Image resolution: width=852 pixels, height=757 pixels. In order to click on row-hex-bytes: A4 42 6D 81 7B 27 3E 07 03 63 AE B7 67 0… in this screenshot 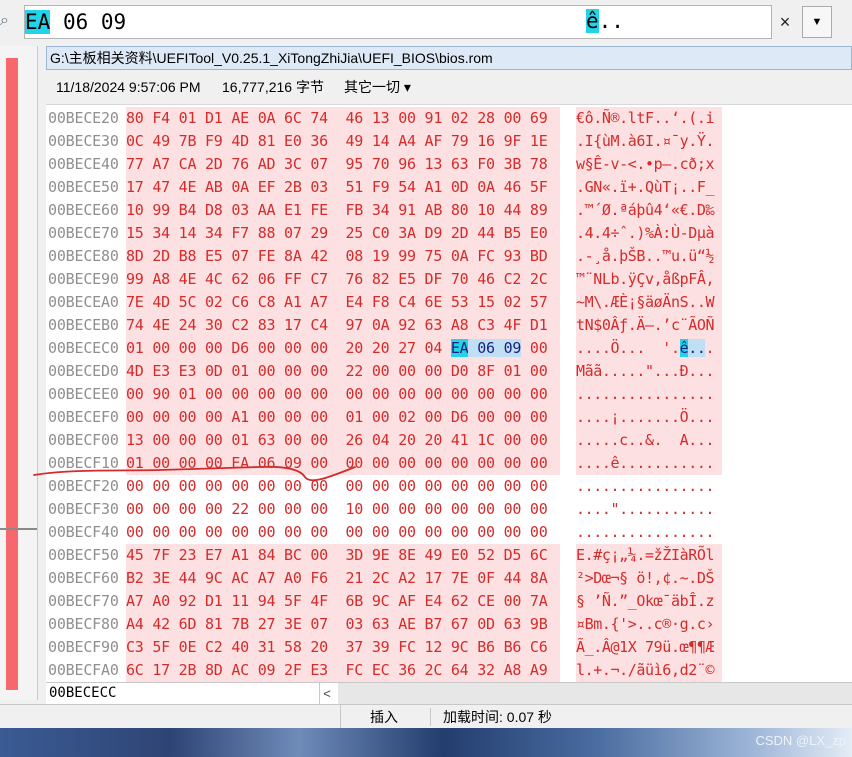, I will do `click(343, 624)`.